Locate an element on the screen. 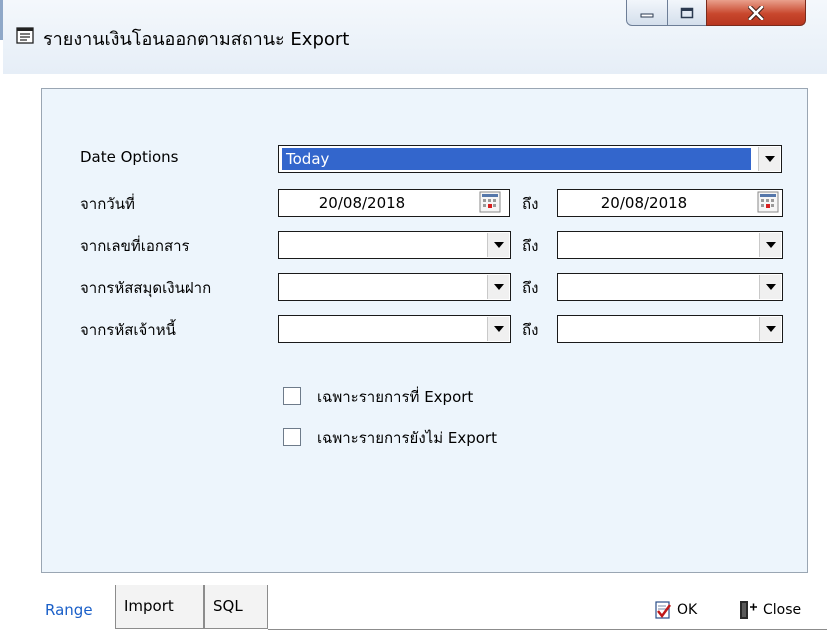 This screenshot has height=633, width=827. close-icon is located at coordinates (756, 12).